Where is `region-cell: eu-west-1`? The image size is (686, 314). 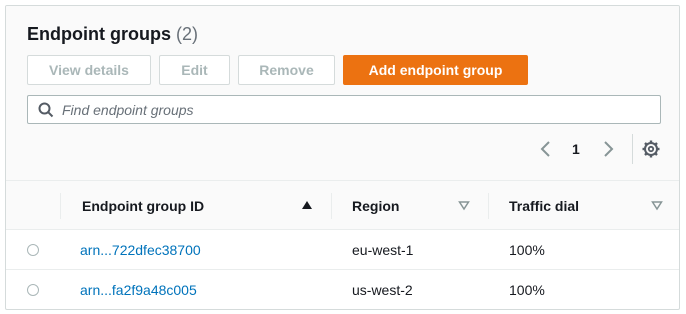
region-cell: eu-west-1 is located at coordinates (383, 250).